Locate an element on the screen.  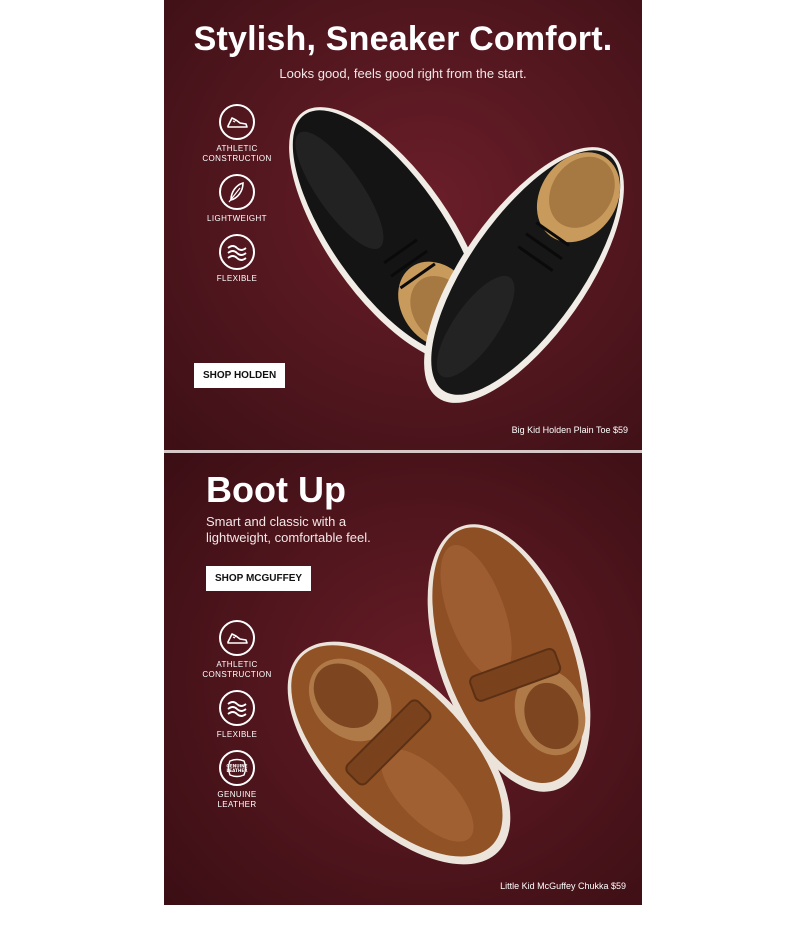
headline: Boot Up is located at coordinates (276, 489).